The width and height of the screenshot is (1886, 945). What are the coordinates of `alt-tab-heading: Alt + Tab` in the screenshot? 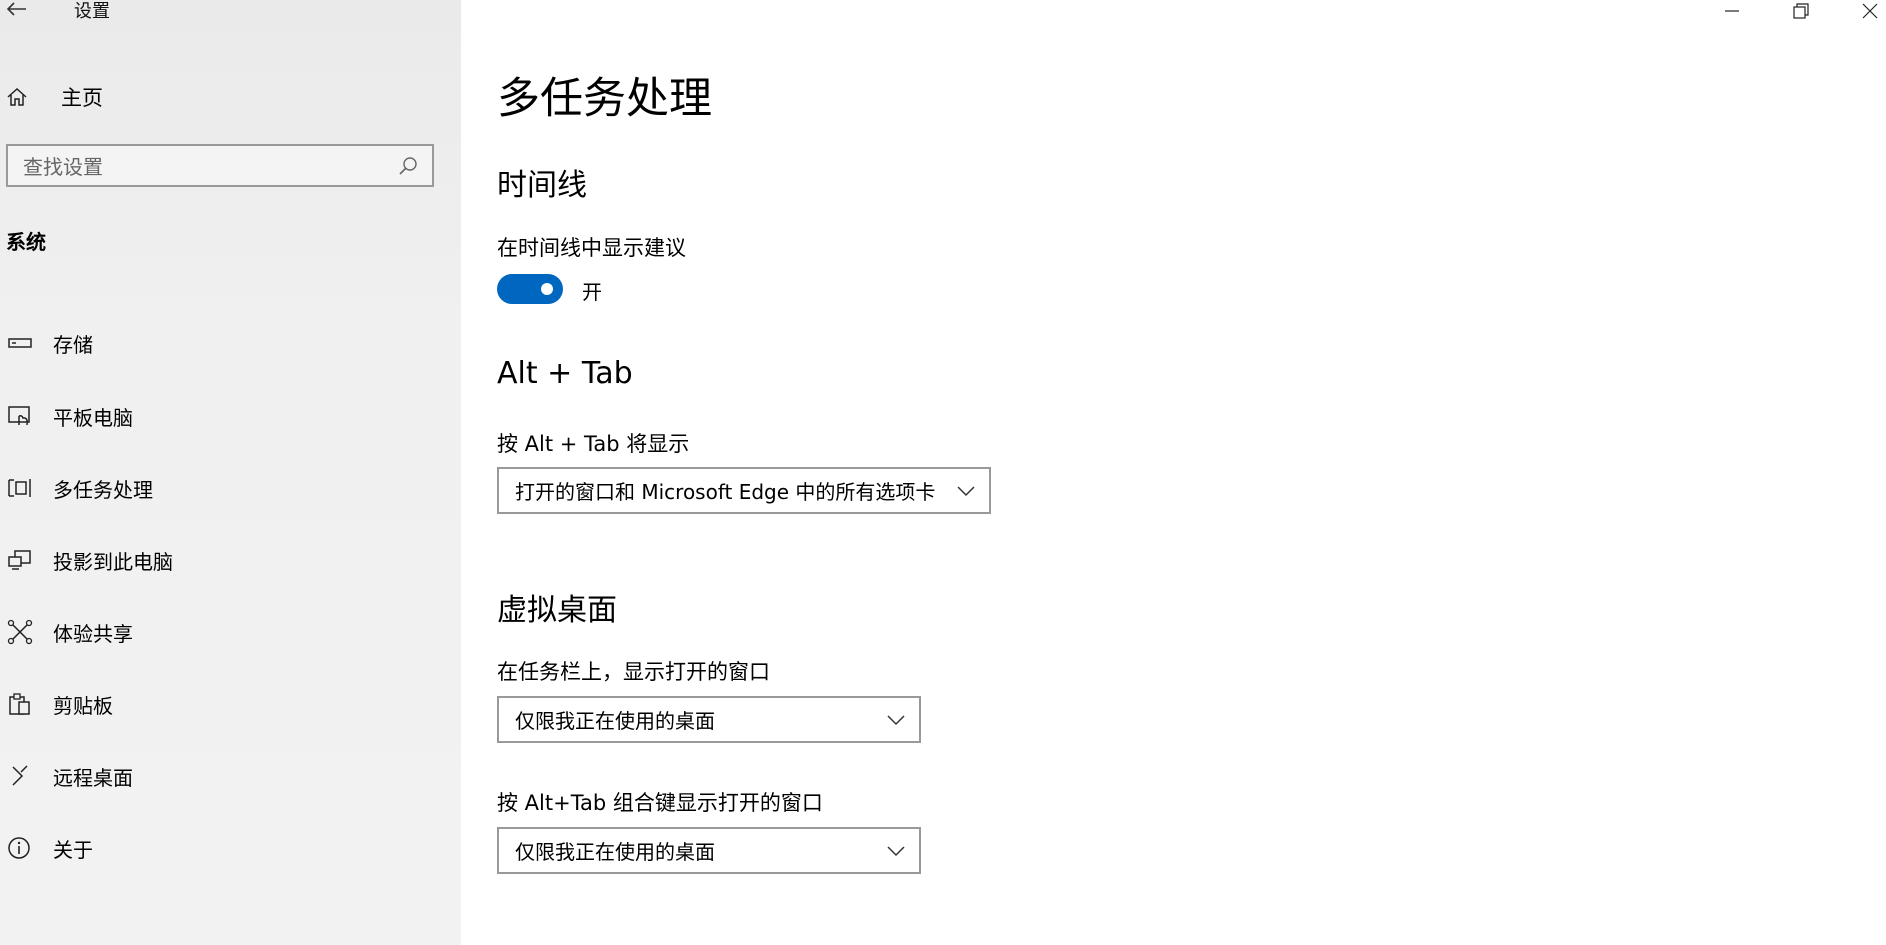 It's located at (565, 373).